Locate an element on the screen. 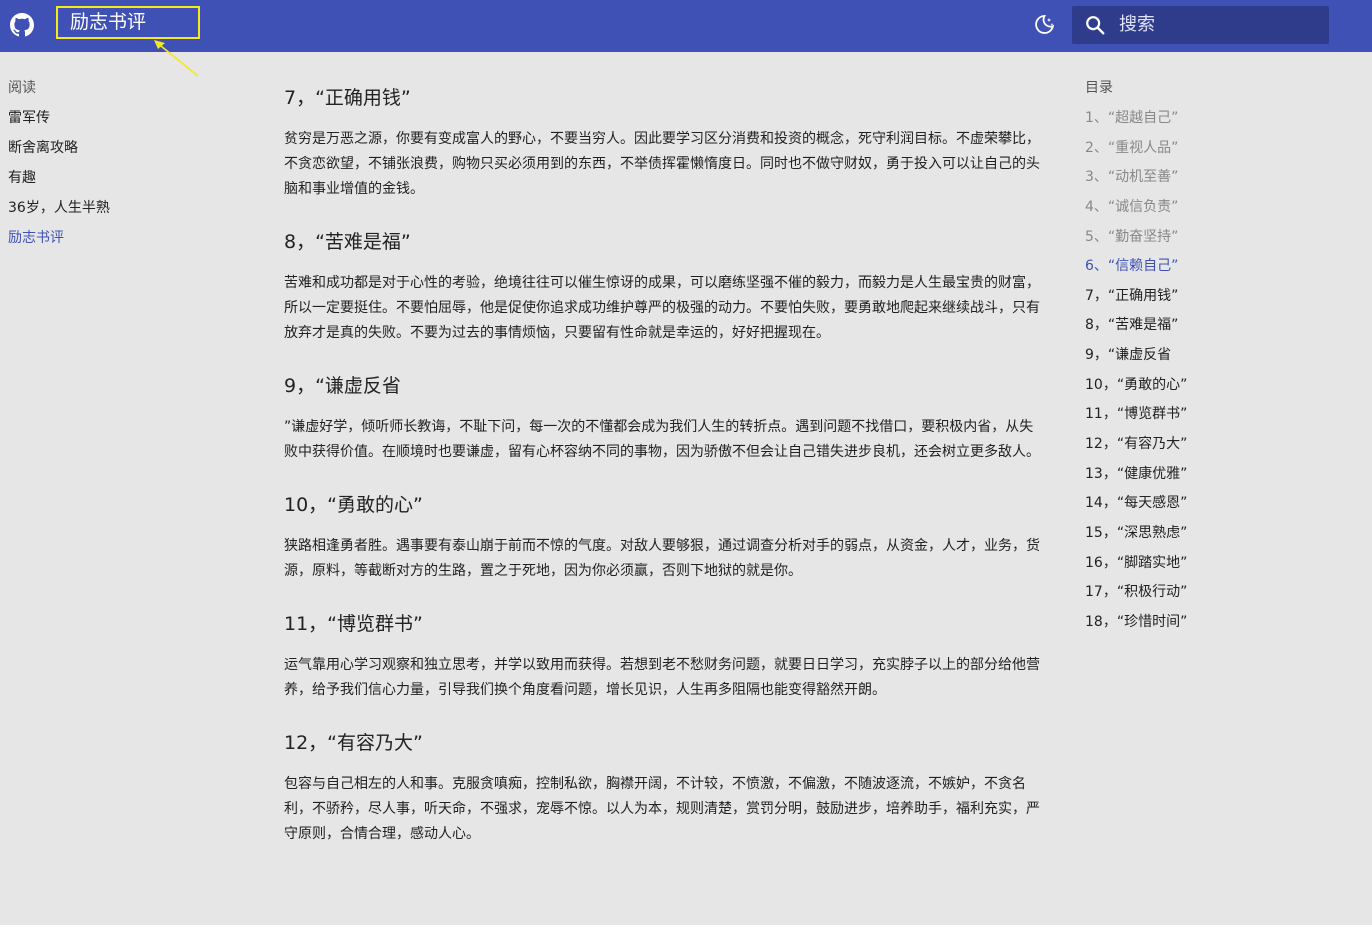 This screenshot has width=1372, height=925. toc-item: 1、“超越自己” is located at coordinates (1215, 121).